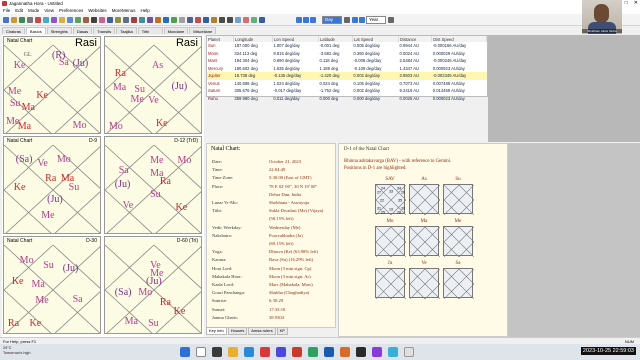 The height and width of the screenshot is (360, 640). Describe the element at coordinates (104, 30) in the screenshot. I see `tab-transits: Transits` at that location.